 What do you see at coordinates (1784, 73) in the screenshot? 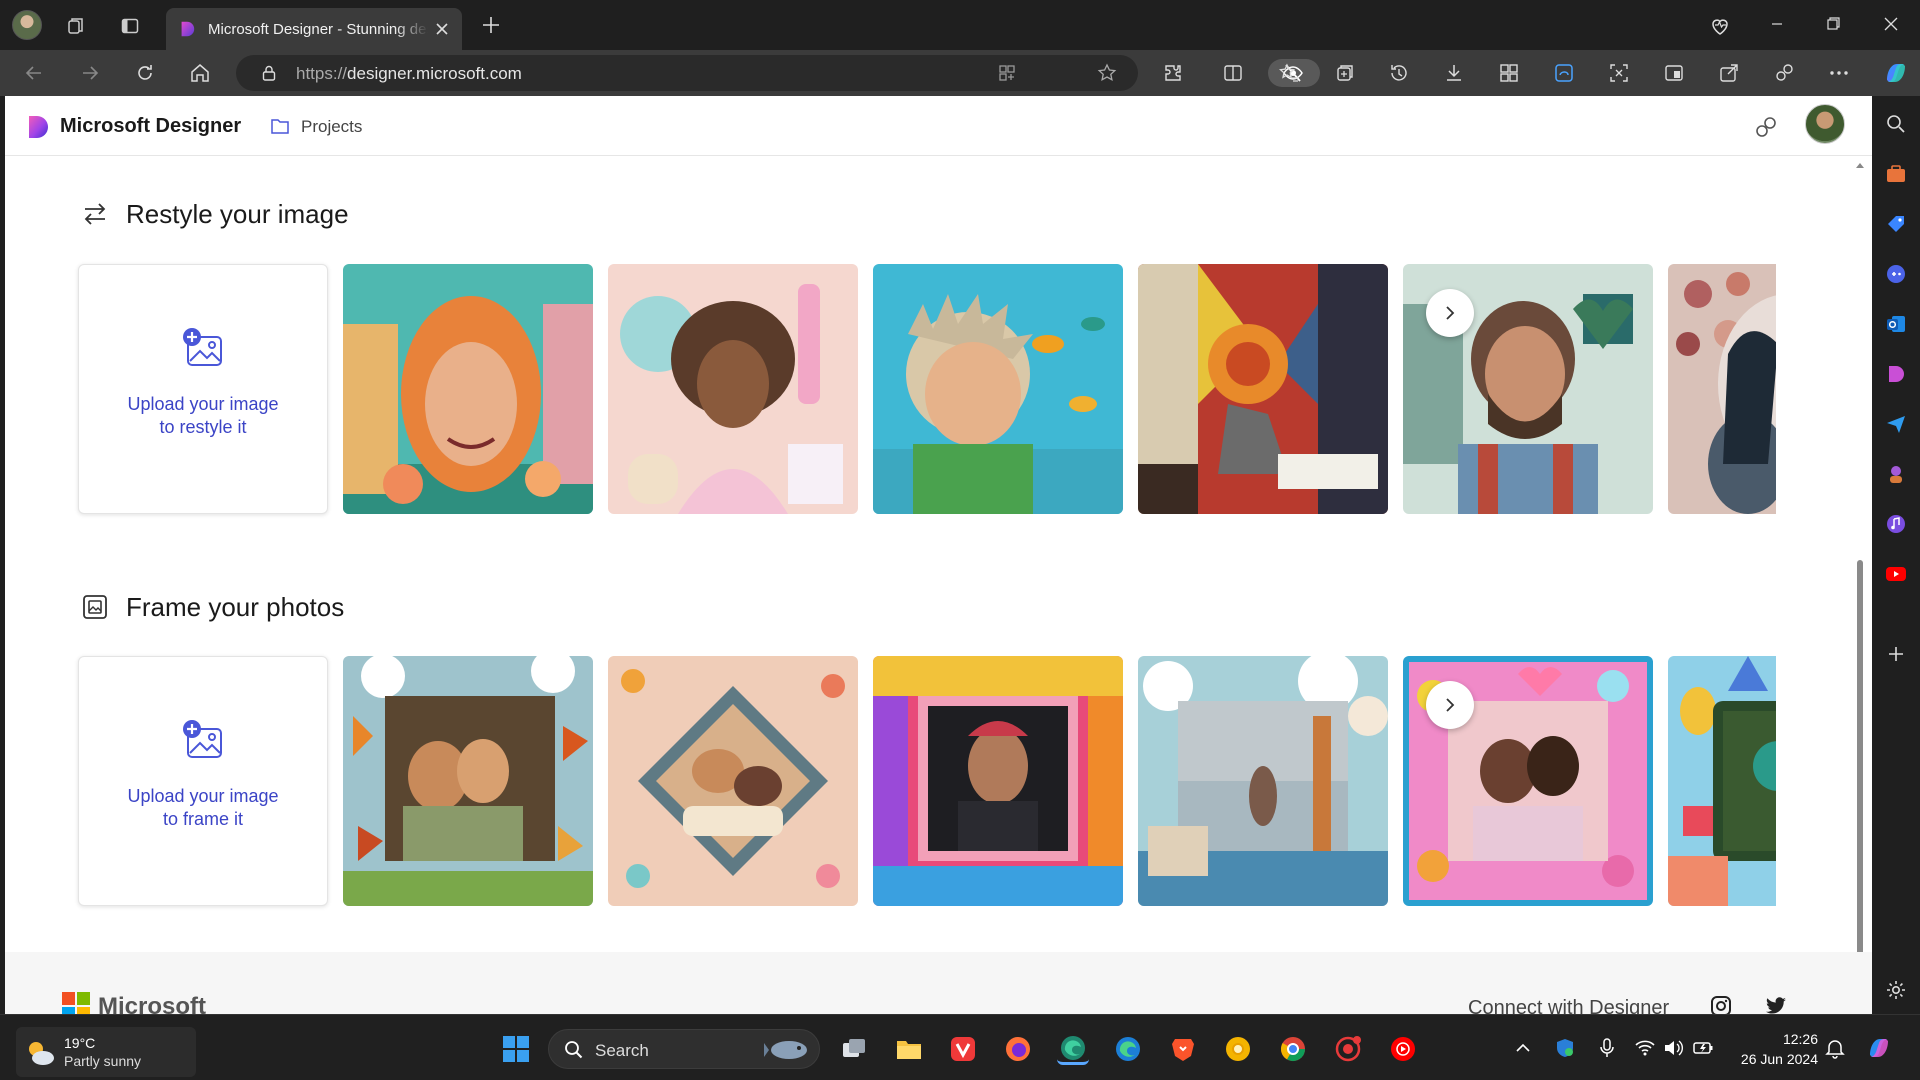
I see `performance-icon` at bounding box center [1784, 73].